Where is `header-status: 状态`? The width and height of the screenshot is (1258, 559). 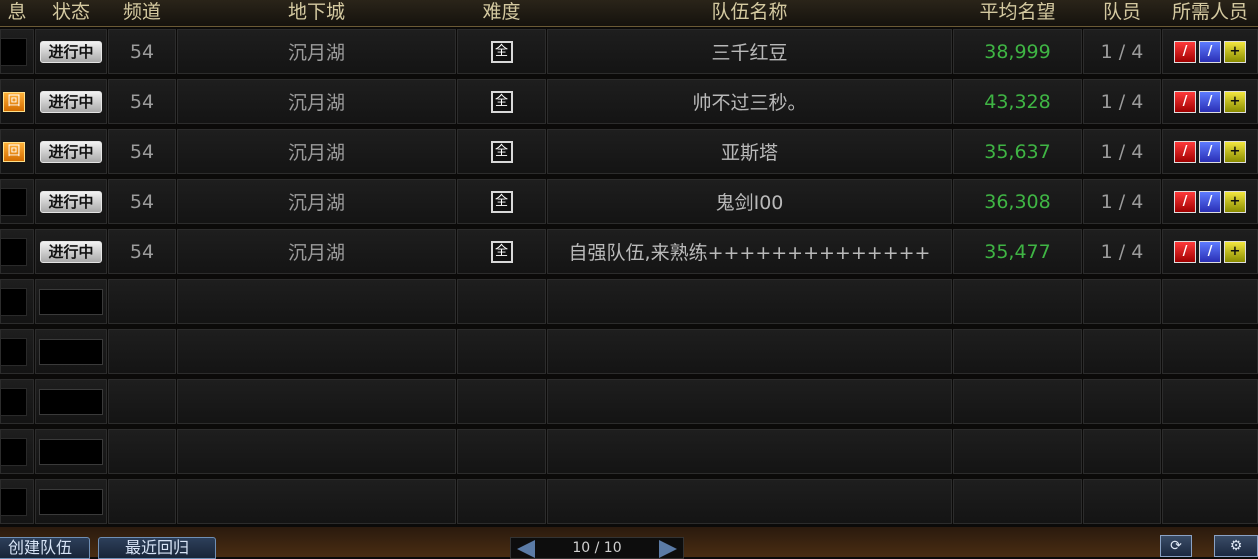 header-status: 状态 is located at coordinates (70, 12).